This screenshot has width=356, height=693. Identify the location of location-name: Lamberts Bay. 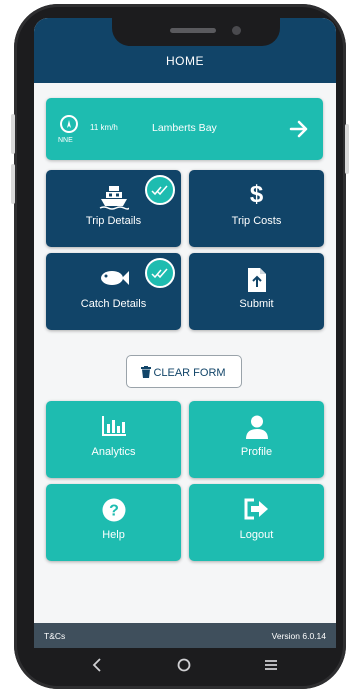
(184, 128).